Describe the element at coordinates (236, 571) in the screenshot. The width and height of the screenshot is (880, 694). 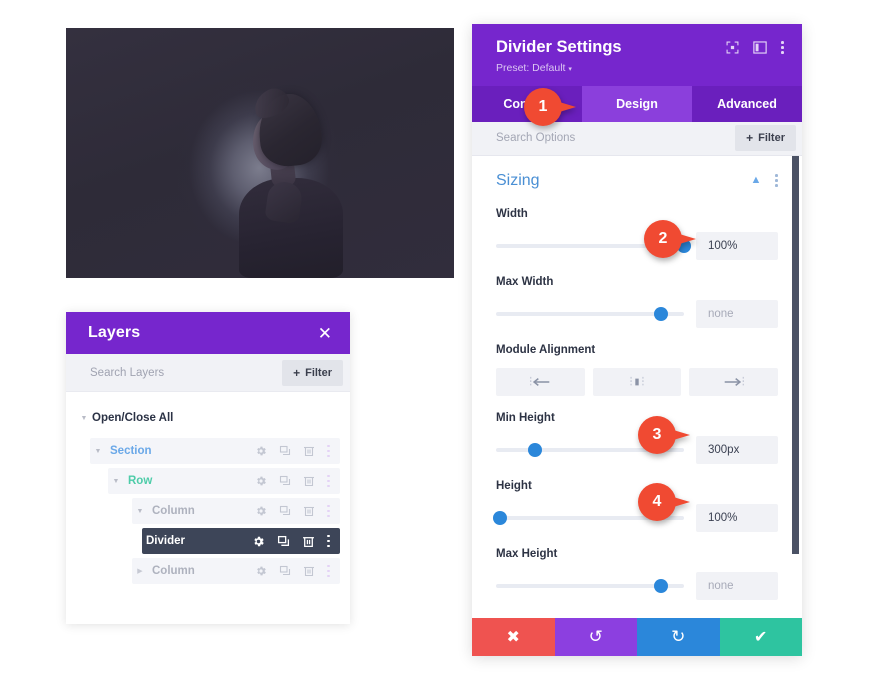
I see `layer-row-column-2: ▶ Column` at that location.